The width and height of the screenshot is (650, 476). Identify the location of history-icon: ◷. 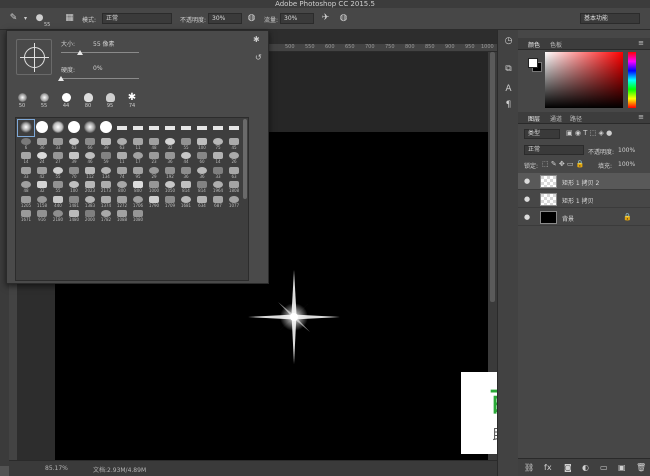
(508, 41).